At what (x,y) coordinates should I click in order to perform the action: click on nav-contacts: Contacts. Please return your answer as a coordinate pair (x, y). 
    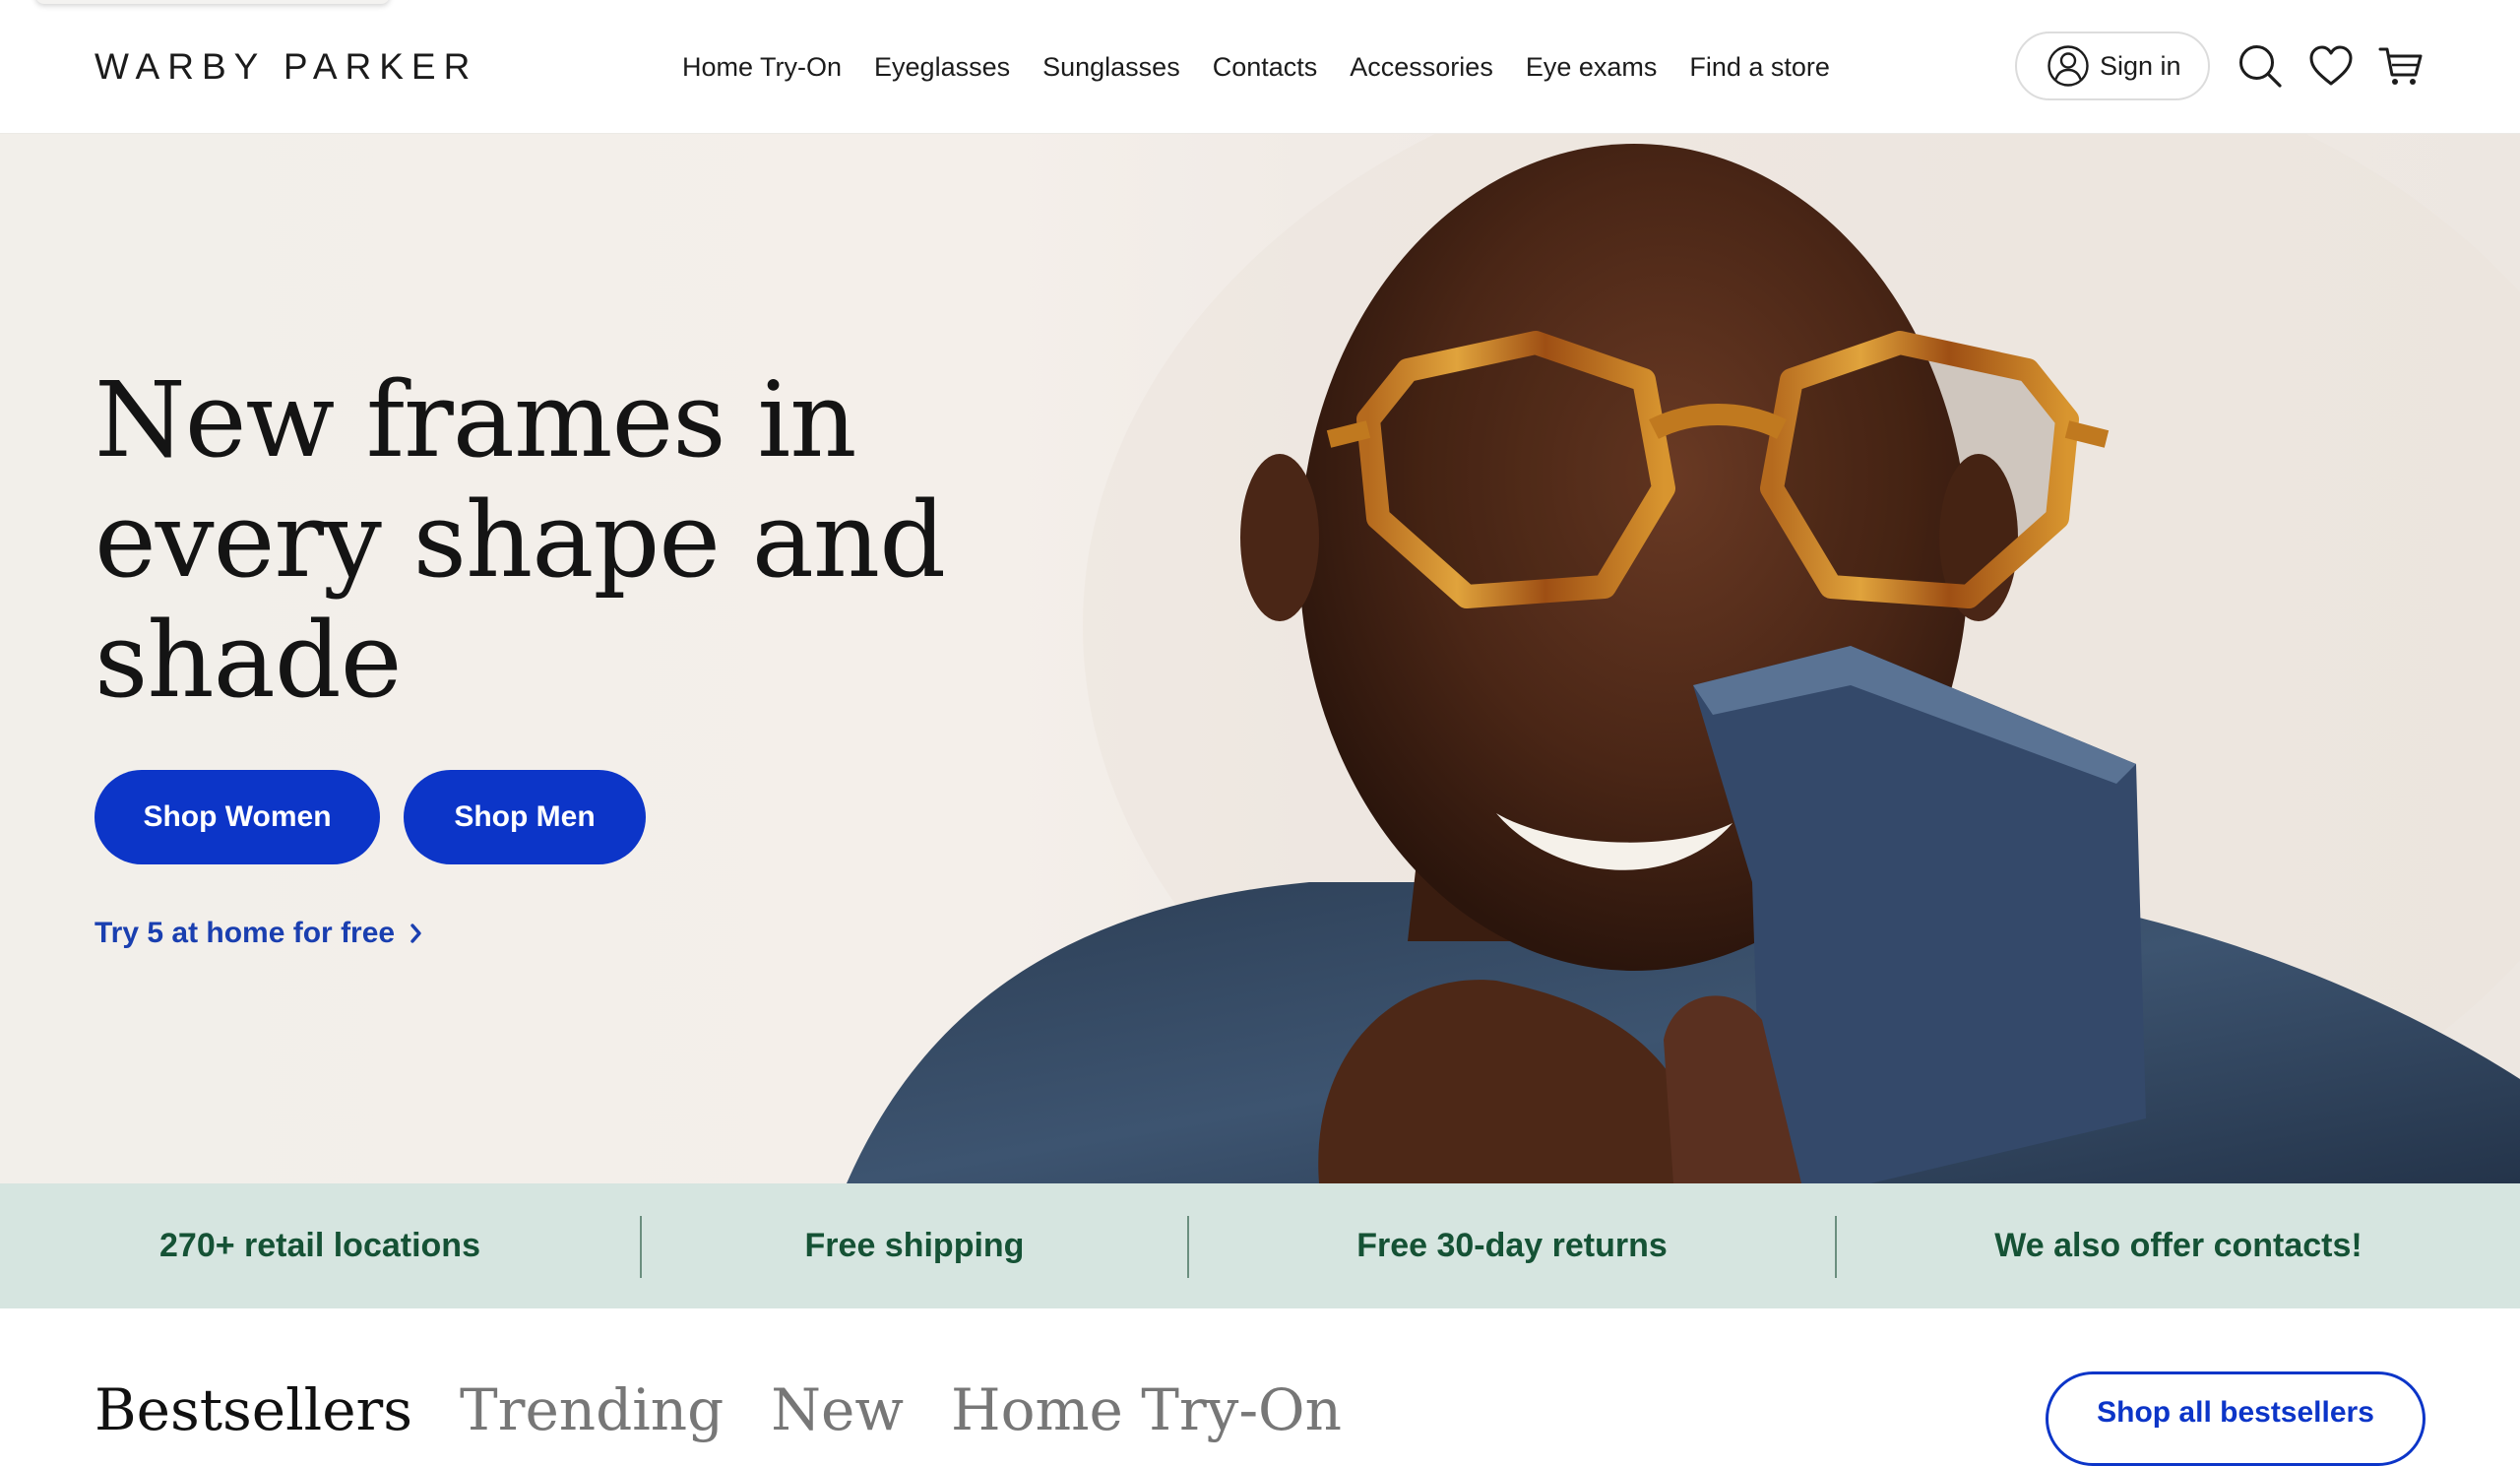
    Looking at the image, I should click on (1265, 67).